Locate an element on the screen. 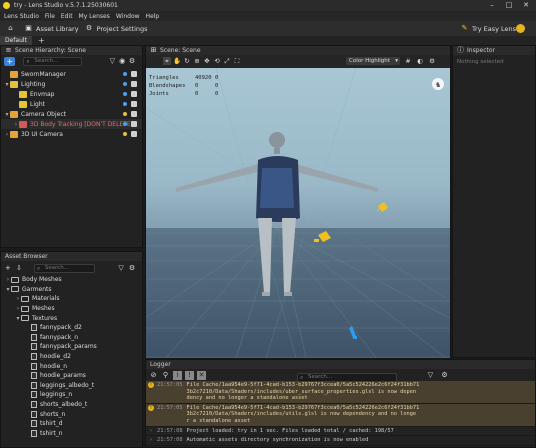 The image size is (536, 448). avatar is located at coordinates (520, 28).